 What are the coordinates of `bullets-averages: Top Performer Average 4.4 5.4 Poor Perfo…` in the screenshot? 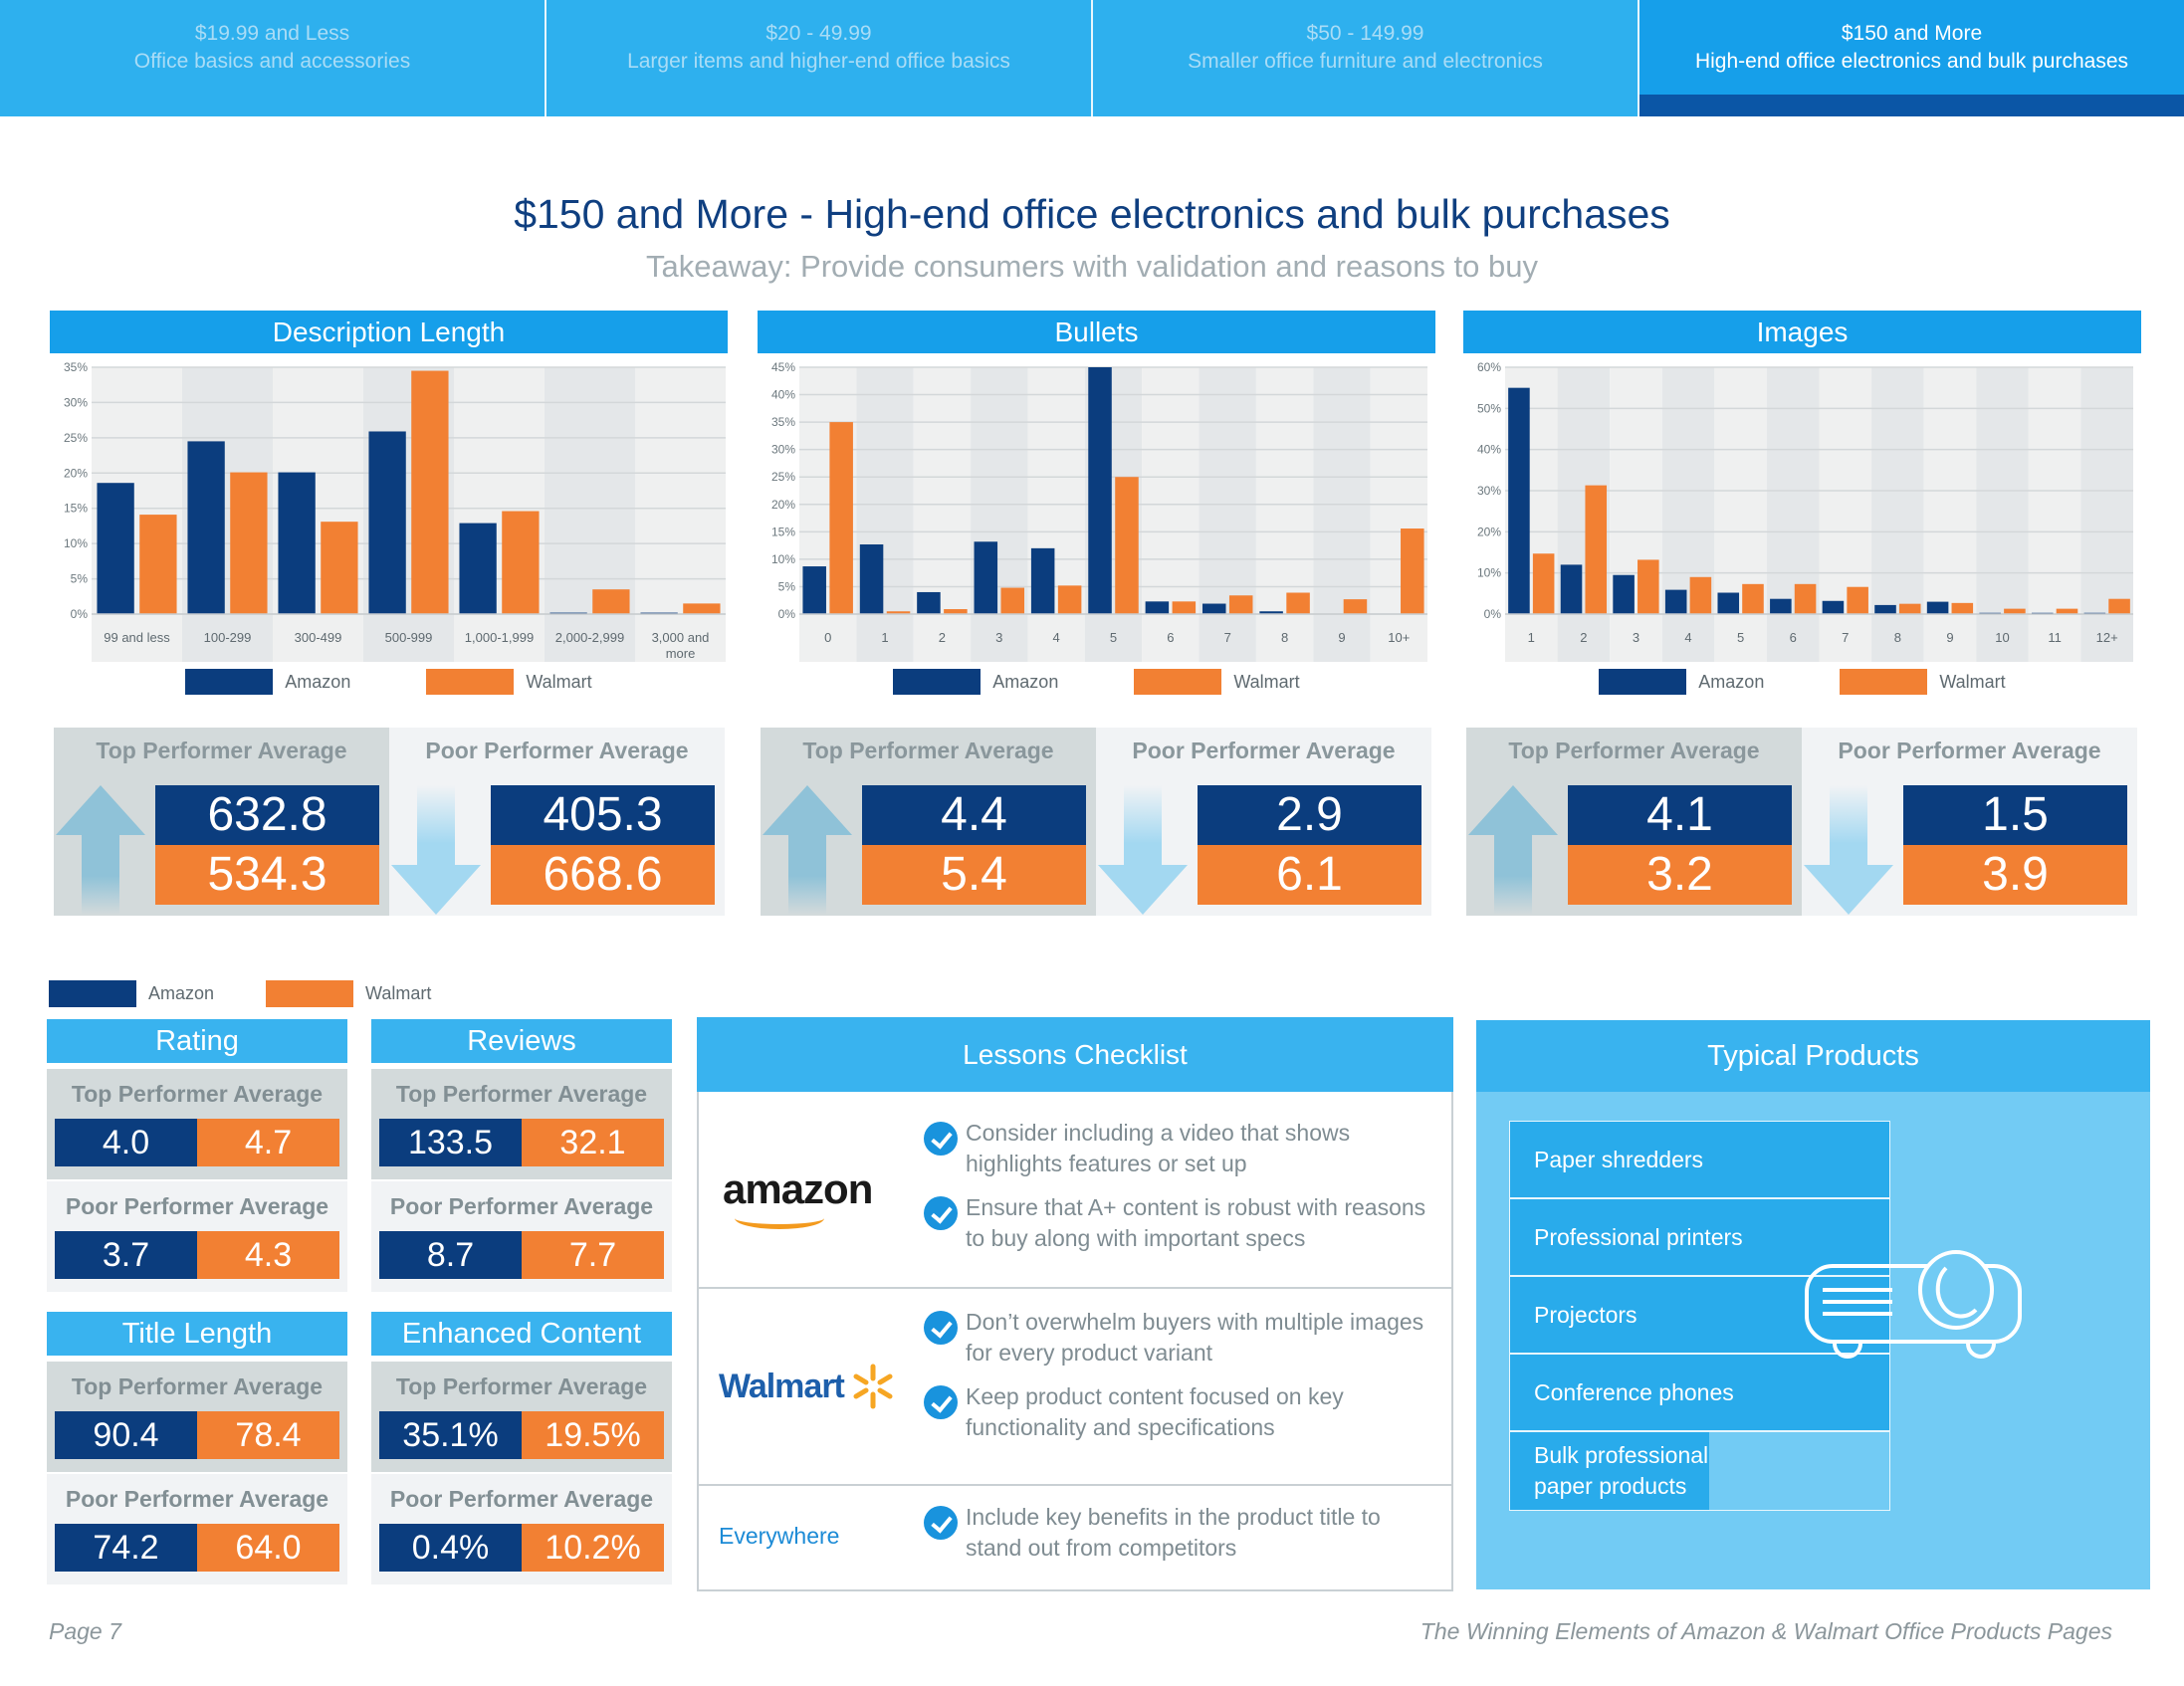 It's located at (1096, 822).